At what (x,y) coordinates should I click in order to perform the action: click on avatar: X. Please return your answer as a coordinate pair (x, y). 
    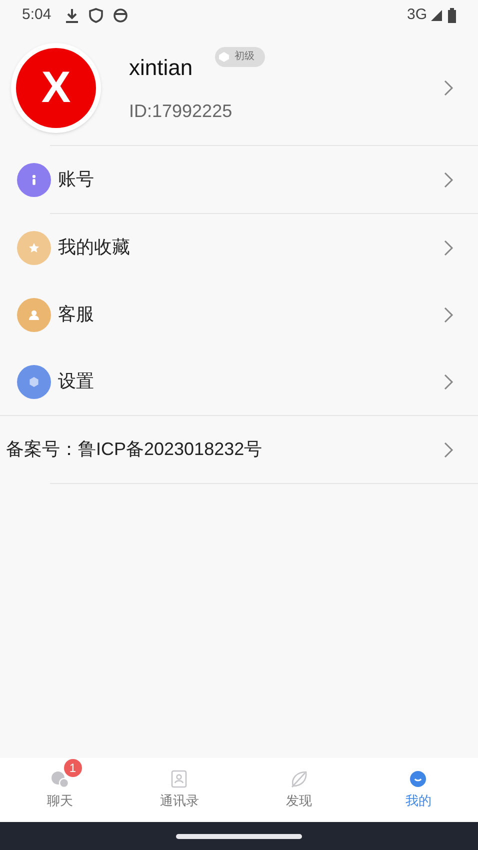
    Looking at the image, I should click on (56, 88).